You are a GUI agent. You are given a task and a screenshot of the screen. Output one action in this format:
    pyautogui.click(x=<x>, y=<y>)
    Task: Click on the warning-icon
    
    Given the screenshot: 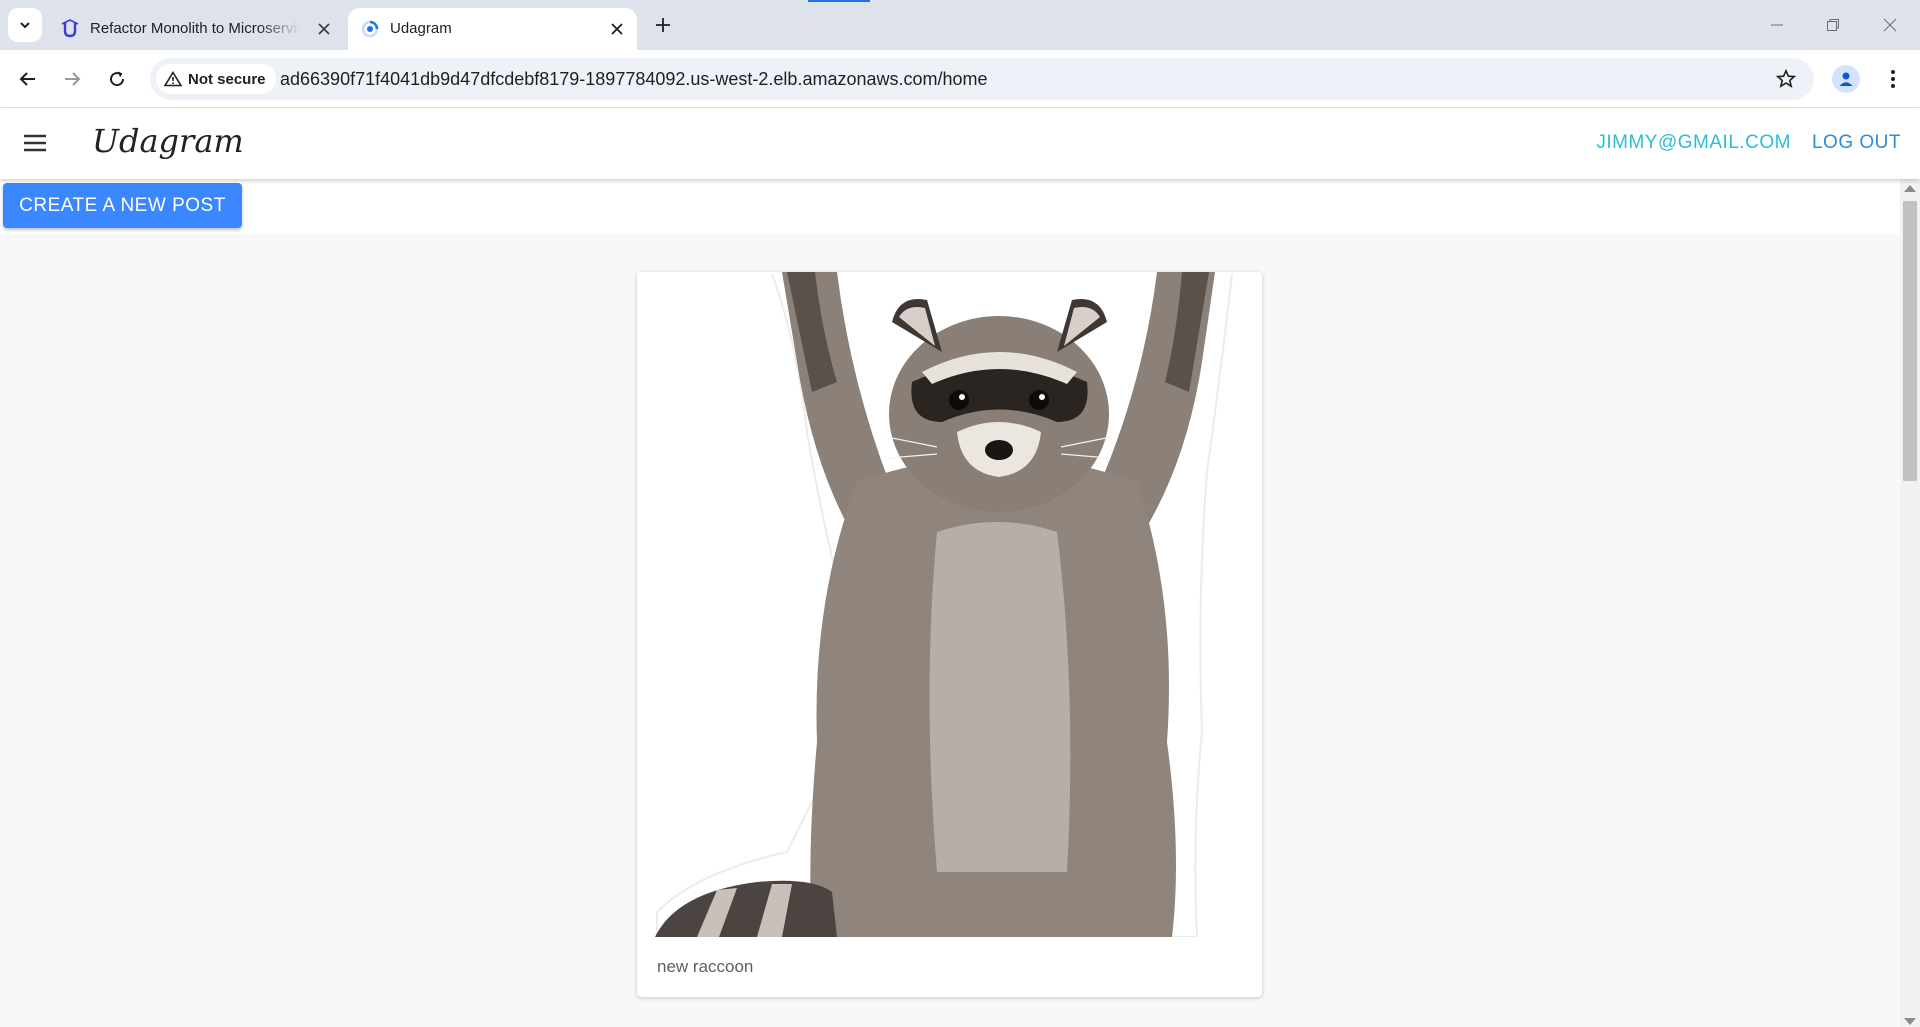 What is the action you would take?
    pyautogui.click(x=173, y=79)
    